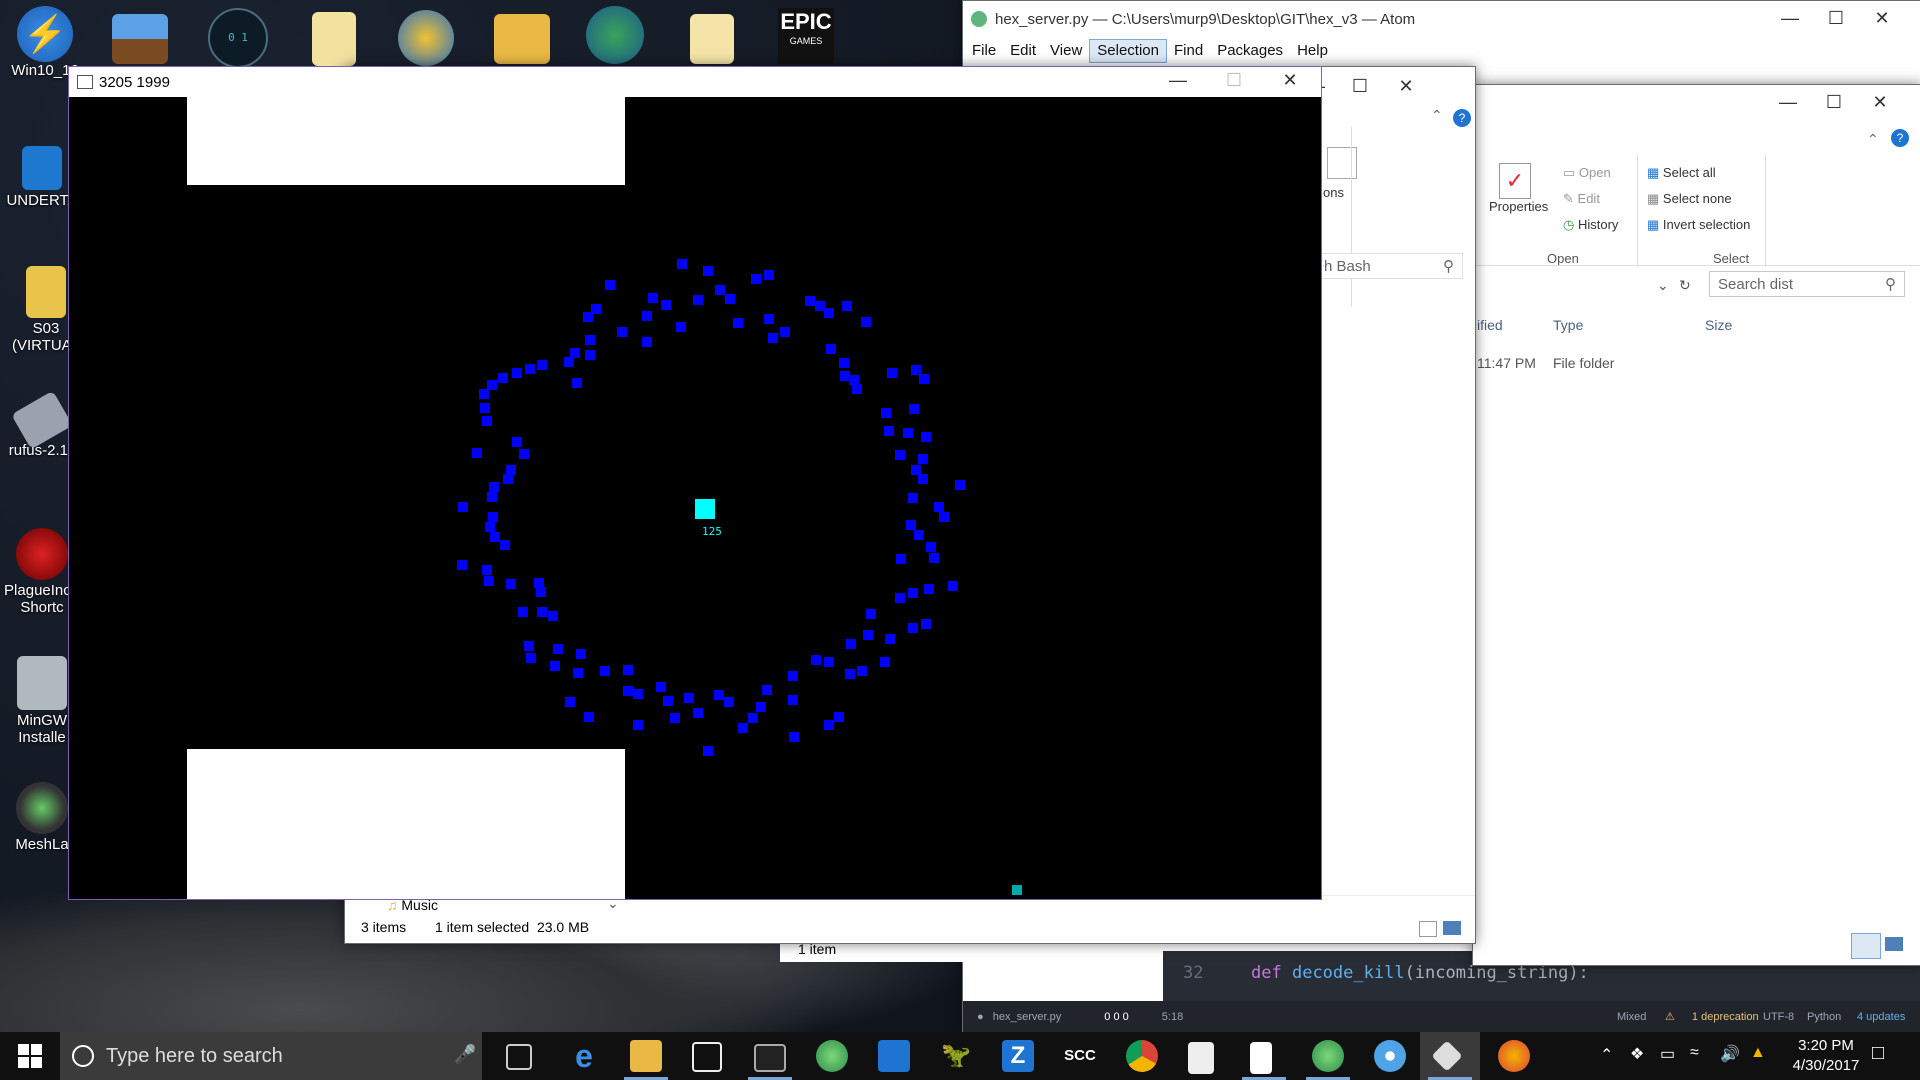  I want to click on task-view-icon, so click(519, 1057).